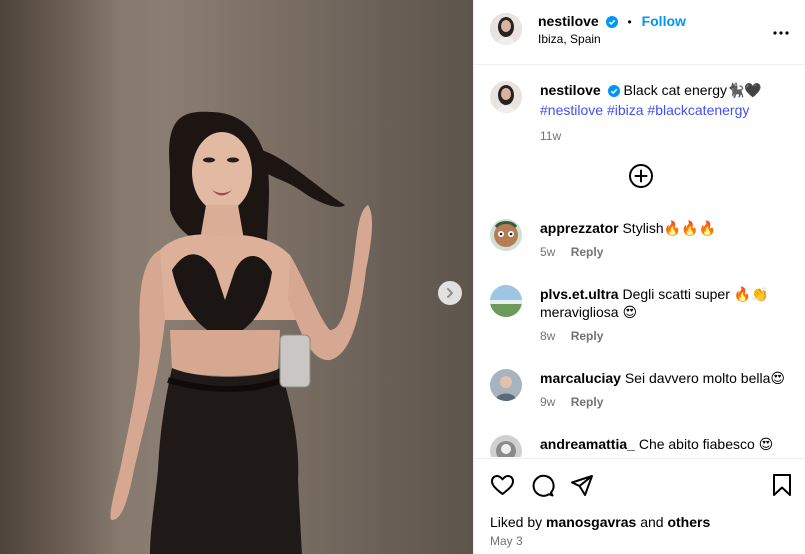  I want to click on liked-by-user: manosgavras, so click(591, 522).